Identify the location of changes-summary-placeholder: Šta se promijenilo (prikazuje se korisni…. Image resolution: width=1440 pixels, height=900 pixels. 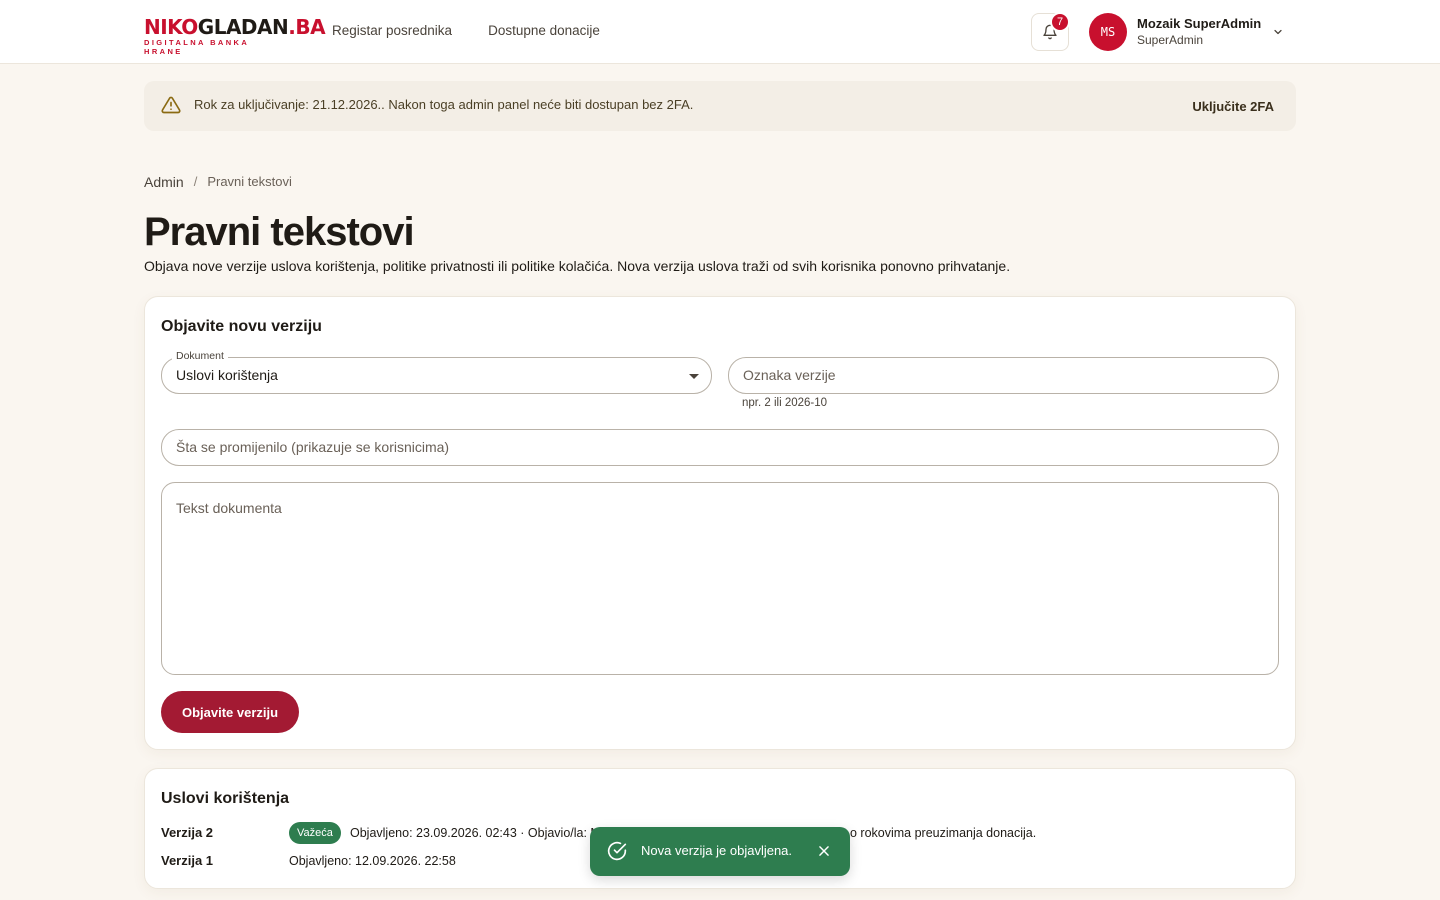
(313, 447).